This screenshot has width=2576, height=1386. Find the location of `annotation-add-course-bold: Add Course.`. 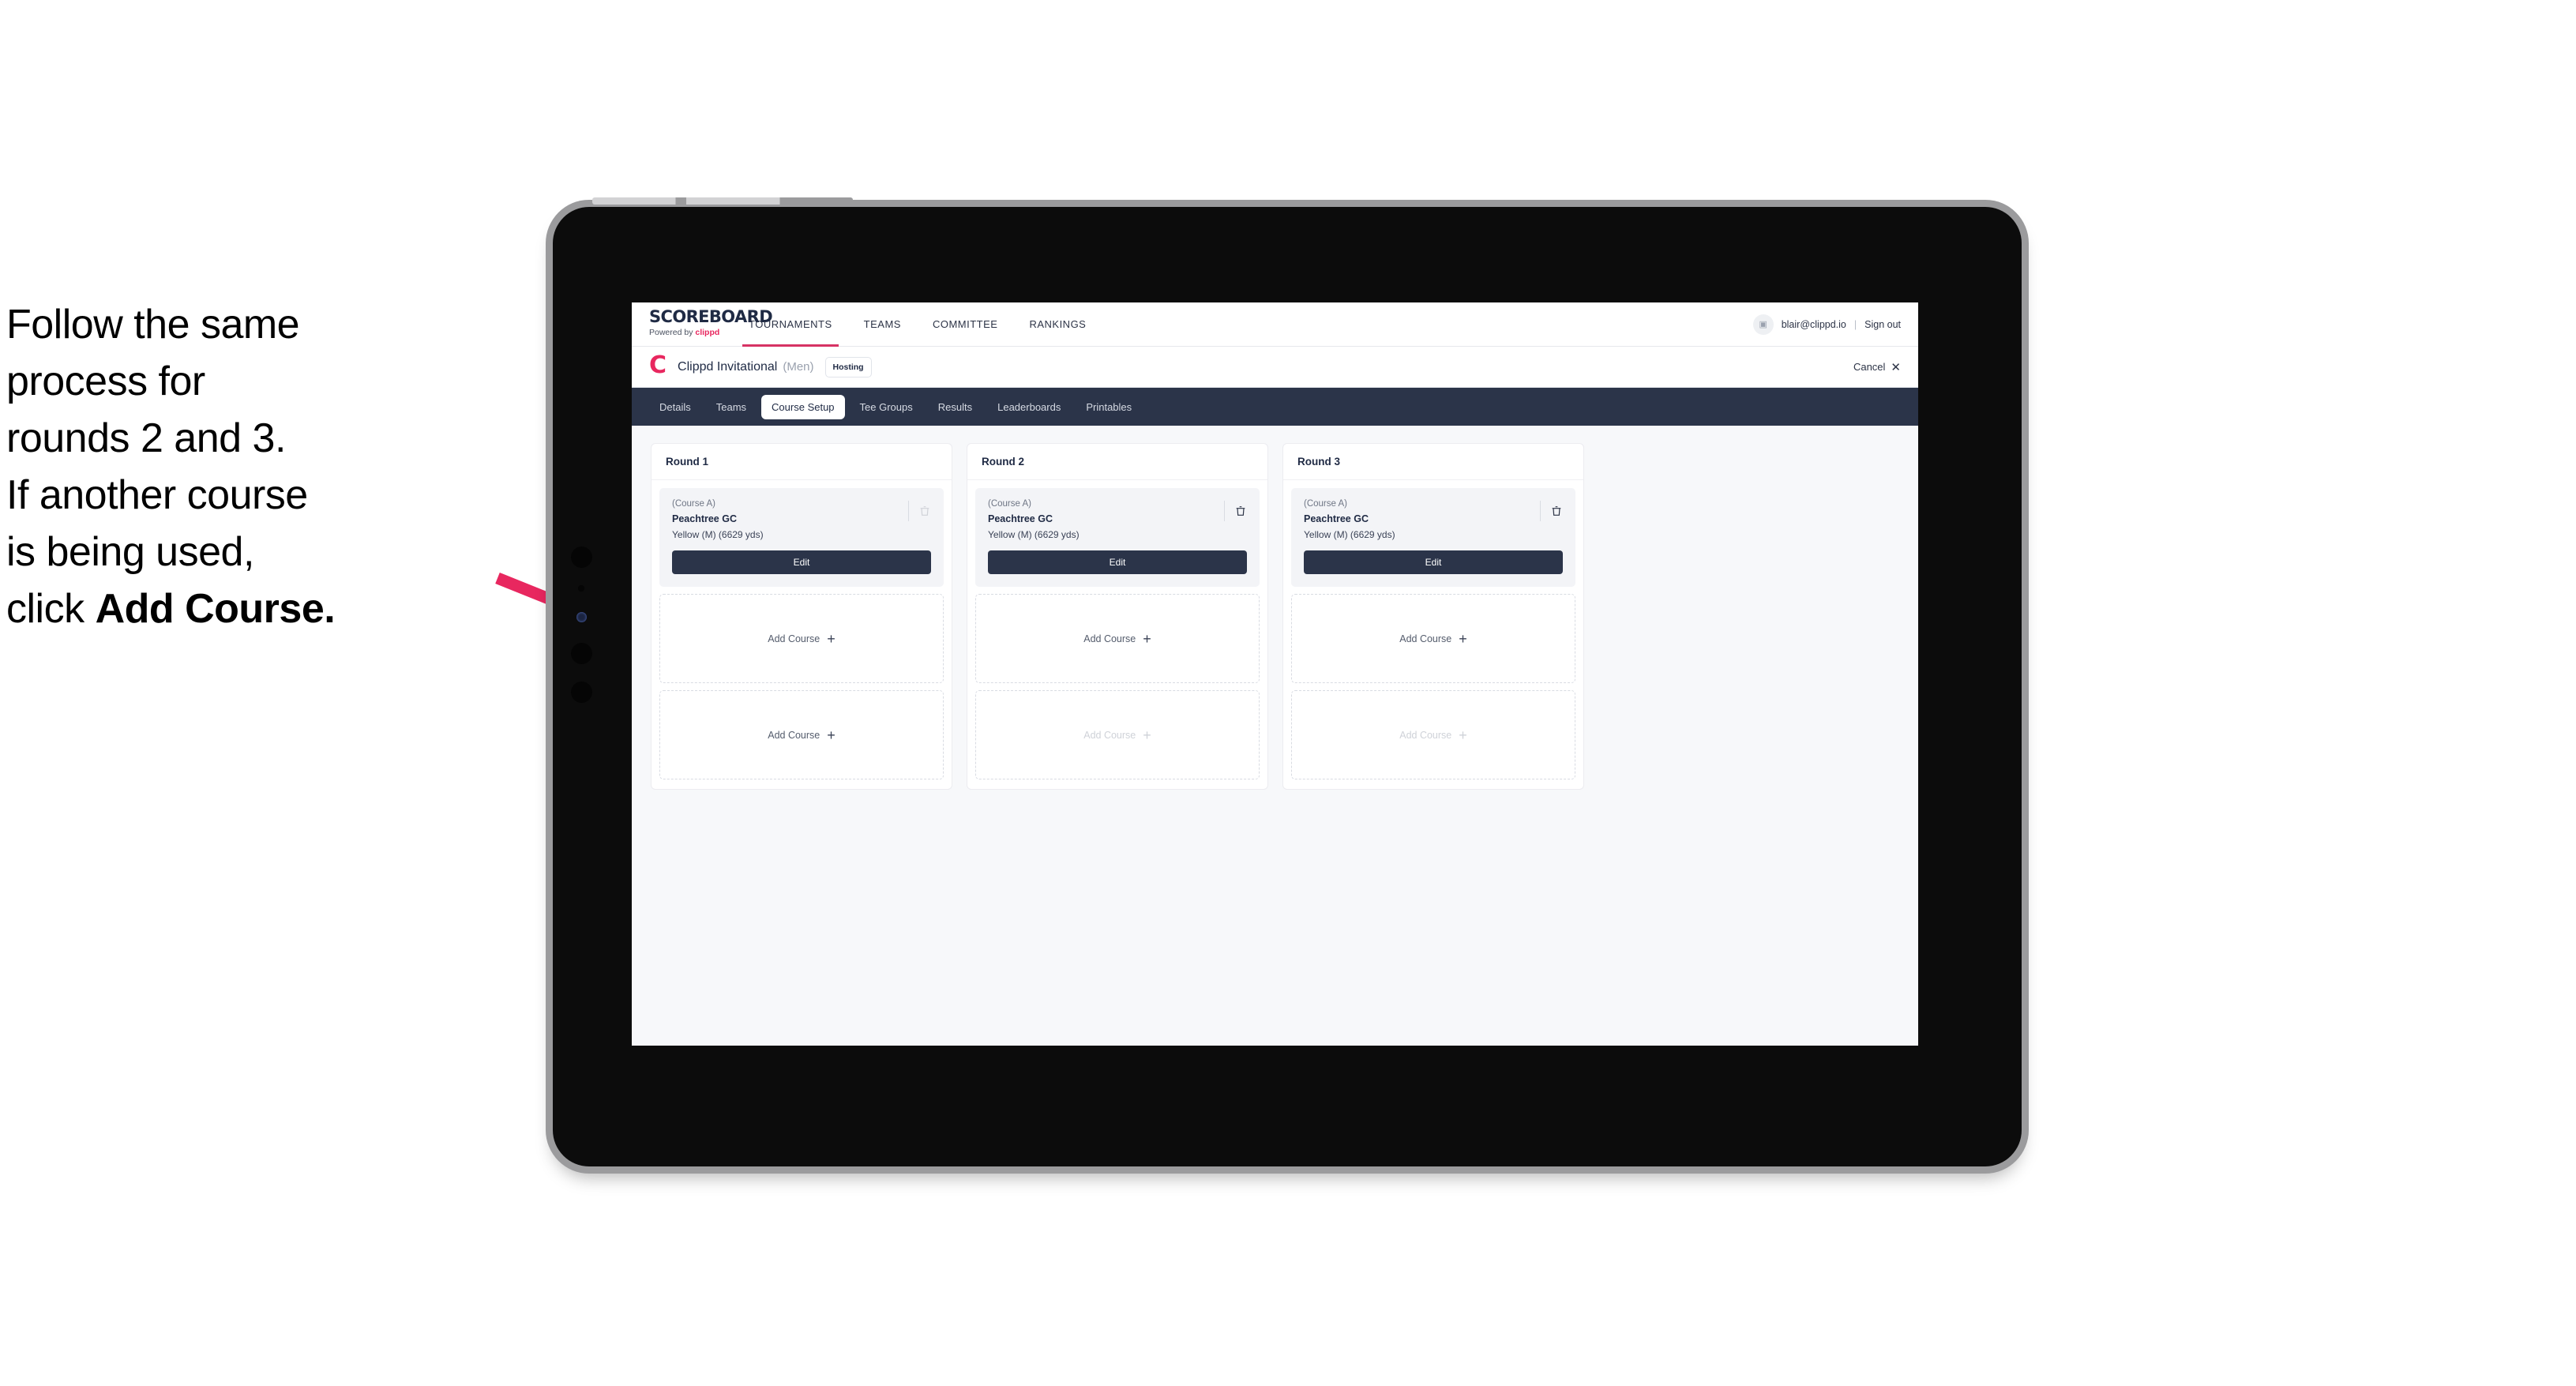

annotation-add-course-bold: Add Course. is located at coordinates (215, 609).